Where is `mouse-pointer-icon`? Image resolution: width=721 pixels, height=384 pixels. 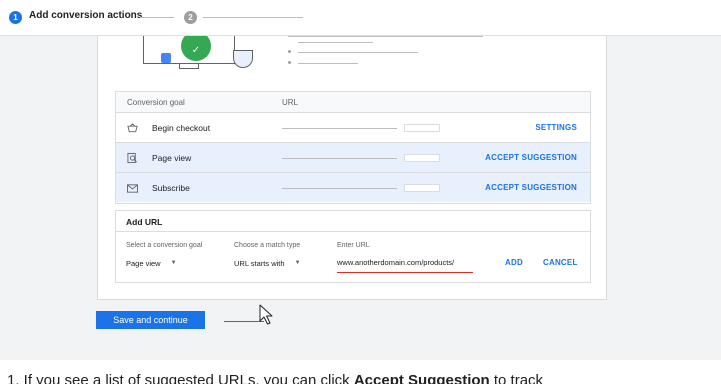 mouse-pointer-icon is located at coordinates (268, 317).